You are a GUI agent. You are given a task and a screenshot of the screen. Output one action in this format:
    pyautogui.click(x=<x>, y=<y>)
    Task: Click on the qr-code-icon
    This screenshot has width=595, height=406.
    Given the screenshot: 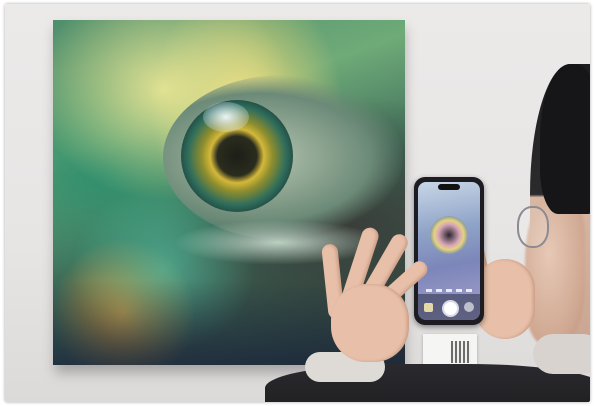 What is the action you would take?
    pyautogui.click(x=461, y=352)
    